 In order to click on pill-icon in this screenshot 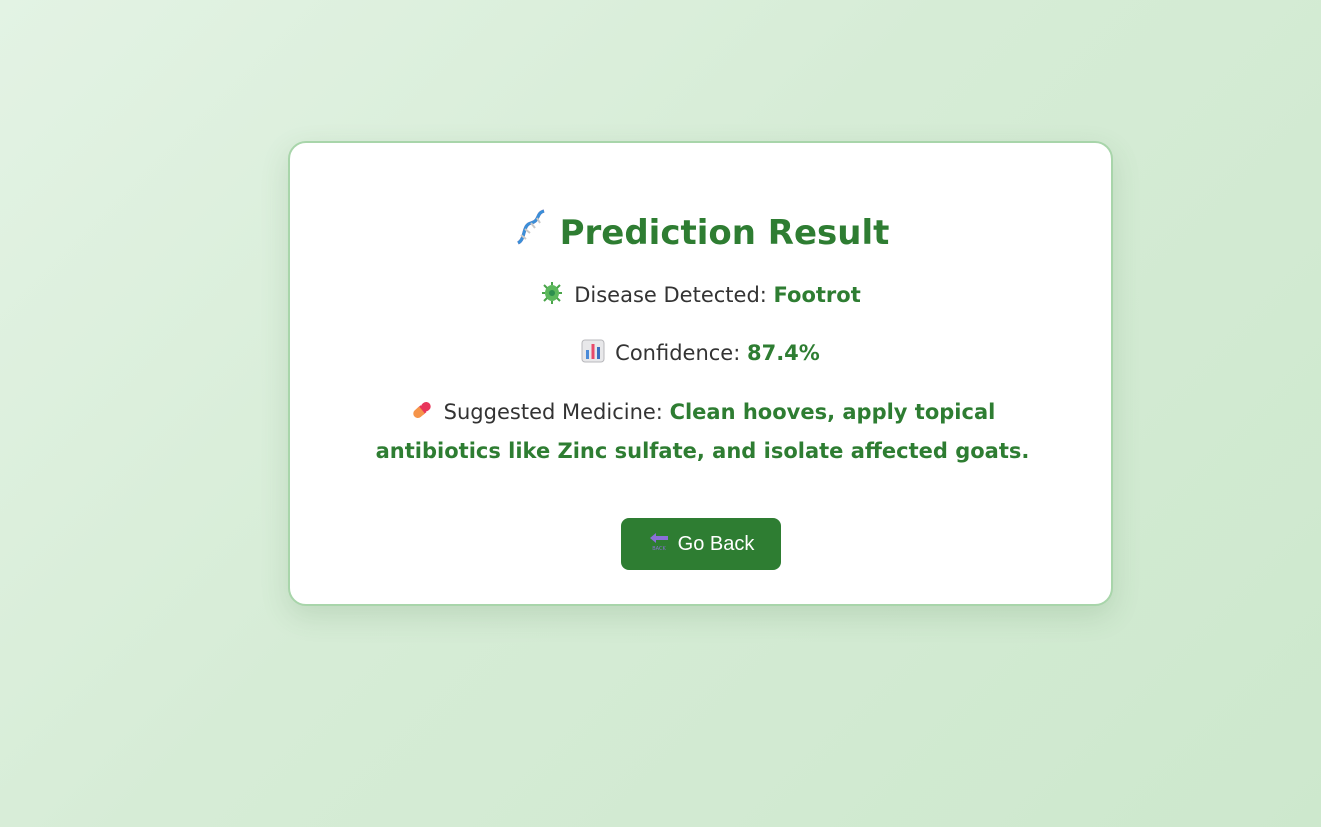, I will do `click(422, 415)`.